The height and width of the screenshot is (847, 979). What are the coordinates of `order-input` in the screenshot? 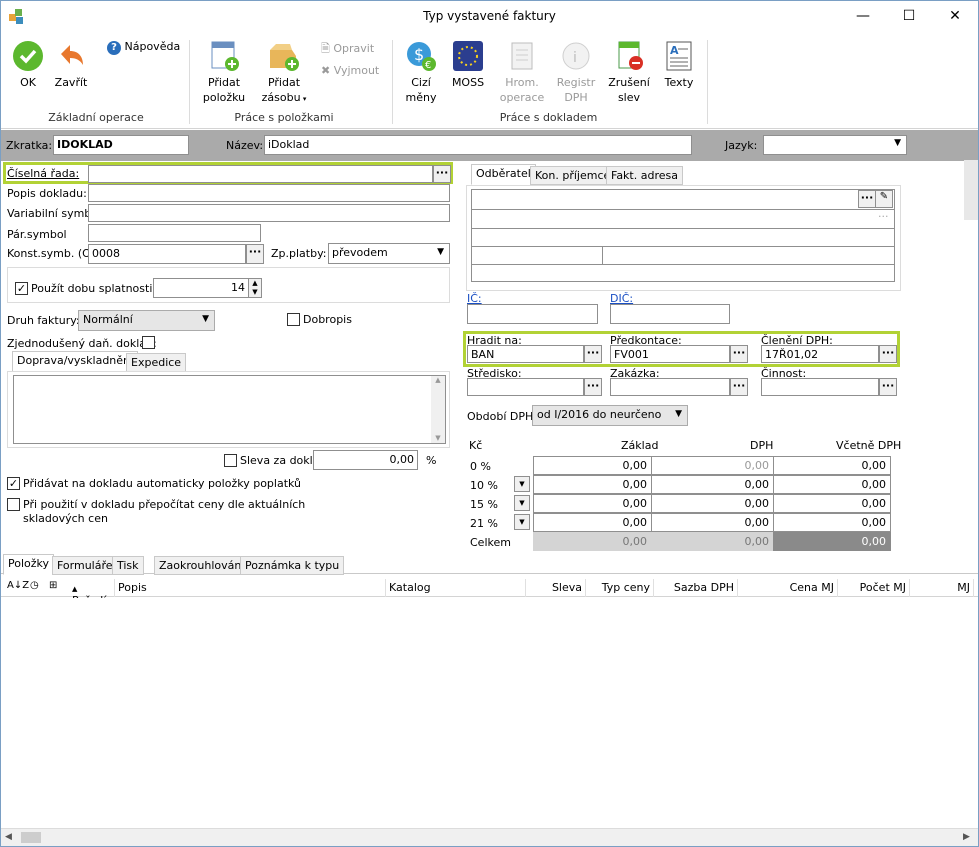 It's located at (670, 387).